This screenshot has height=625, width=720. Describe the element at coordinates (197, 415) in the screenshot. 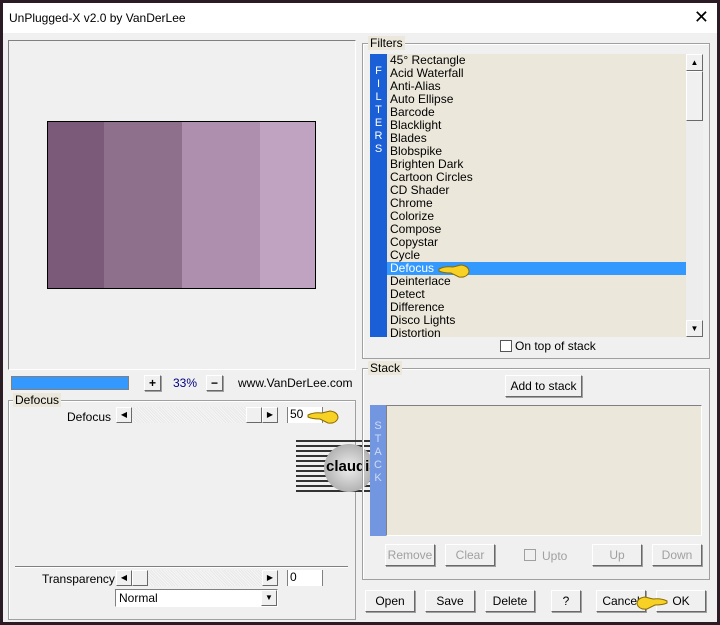

I see `defocus-slider` at that location.